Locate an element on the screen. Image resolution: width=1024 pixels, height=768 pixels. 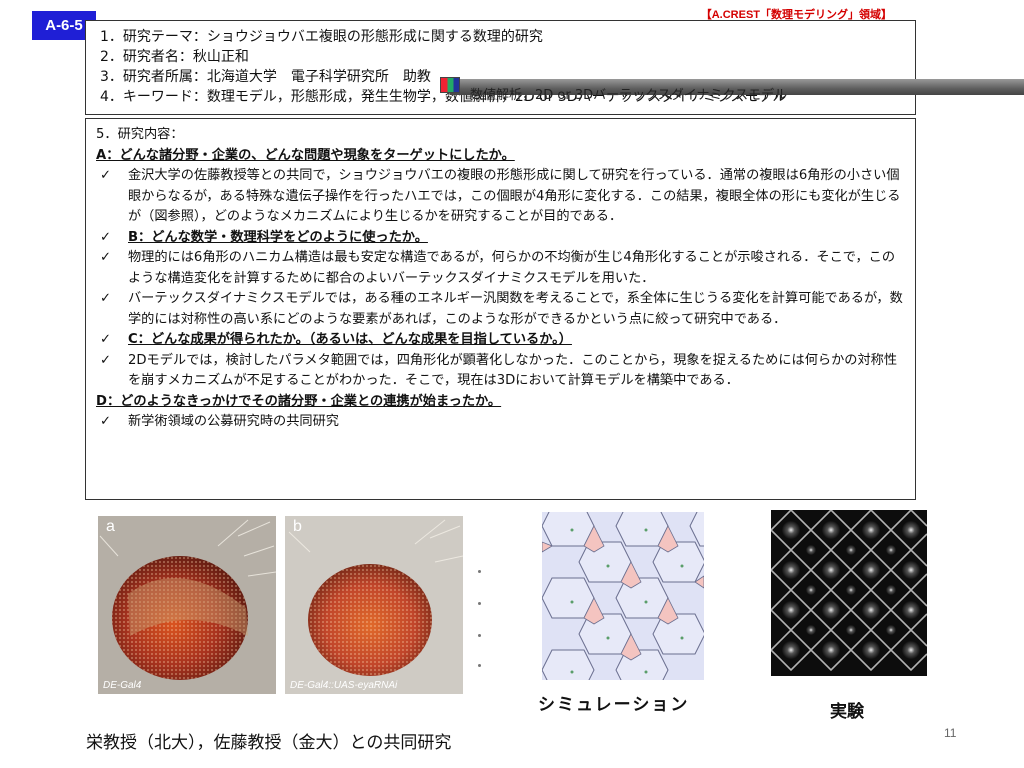
heading-a: A：どんな諸分野・企業の、どんな問題や現象をターゲットにしたか。 is located at coordinates (305, 155).